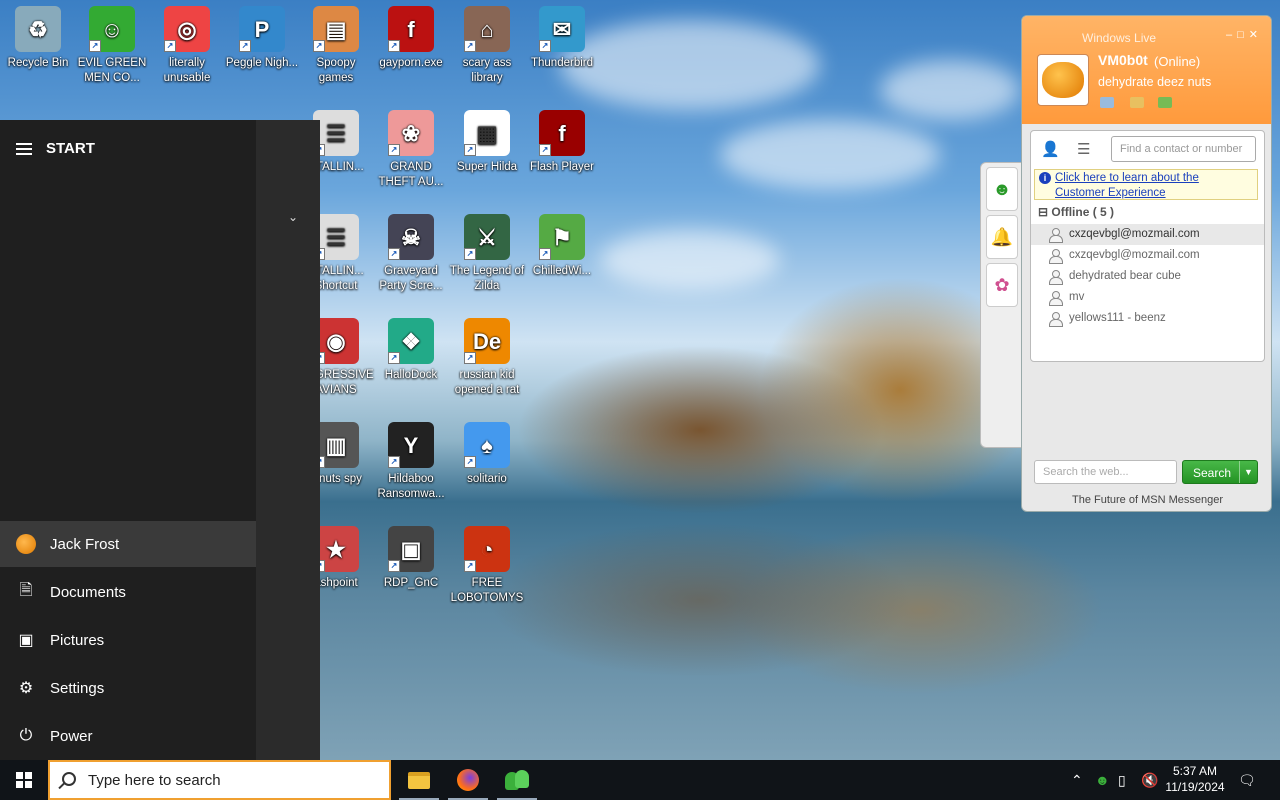  I want to click on alerts-tab-icon: 🔔, so click(1002, 237).